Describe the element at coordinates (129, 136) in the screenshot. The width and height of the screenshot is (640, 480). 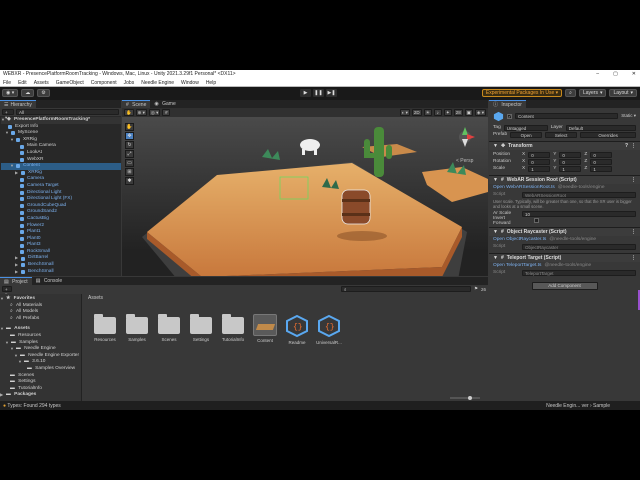
I see `move-tool-icon: ✥` at that location.